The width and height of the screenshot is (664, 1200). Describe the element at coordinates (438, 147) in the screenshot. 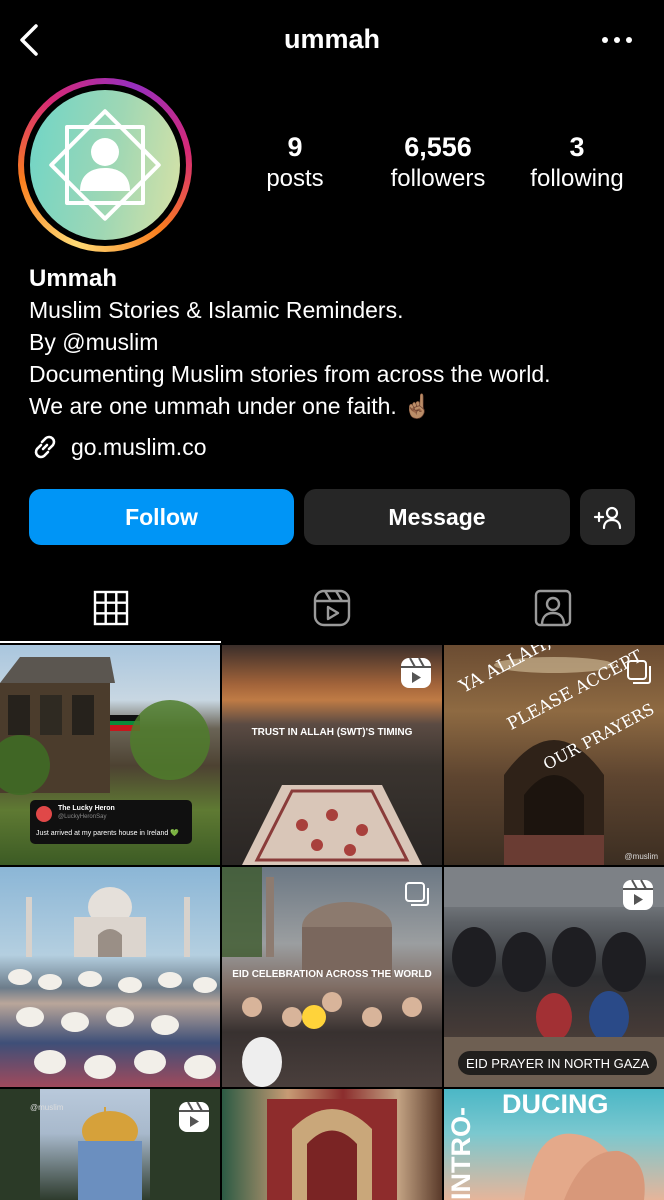

I see `stat-value: 6,556` at that location.